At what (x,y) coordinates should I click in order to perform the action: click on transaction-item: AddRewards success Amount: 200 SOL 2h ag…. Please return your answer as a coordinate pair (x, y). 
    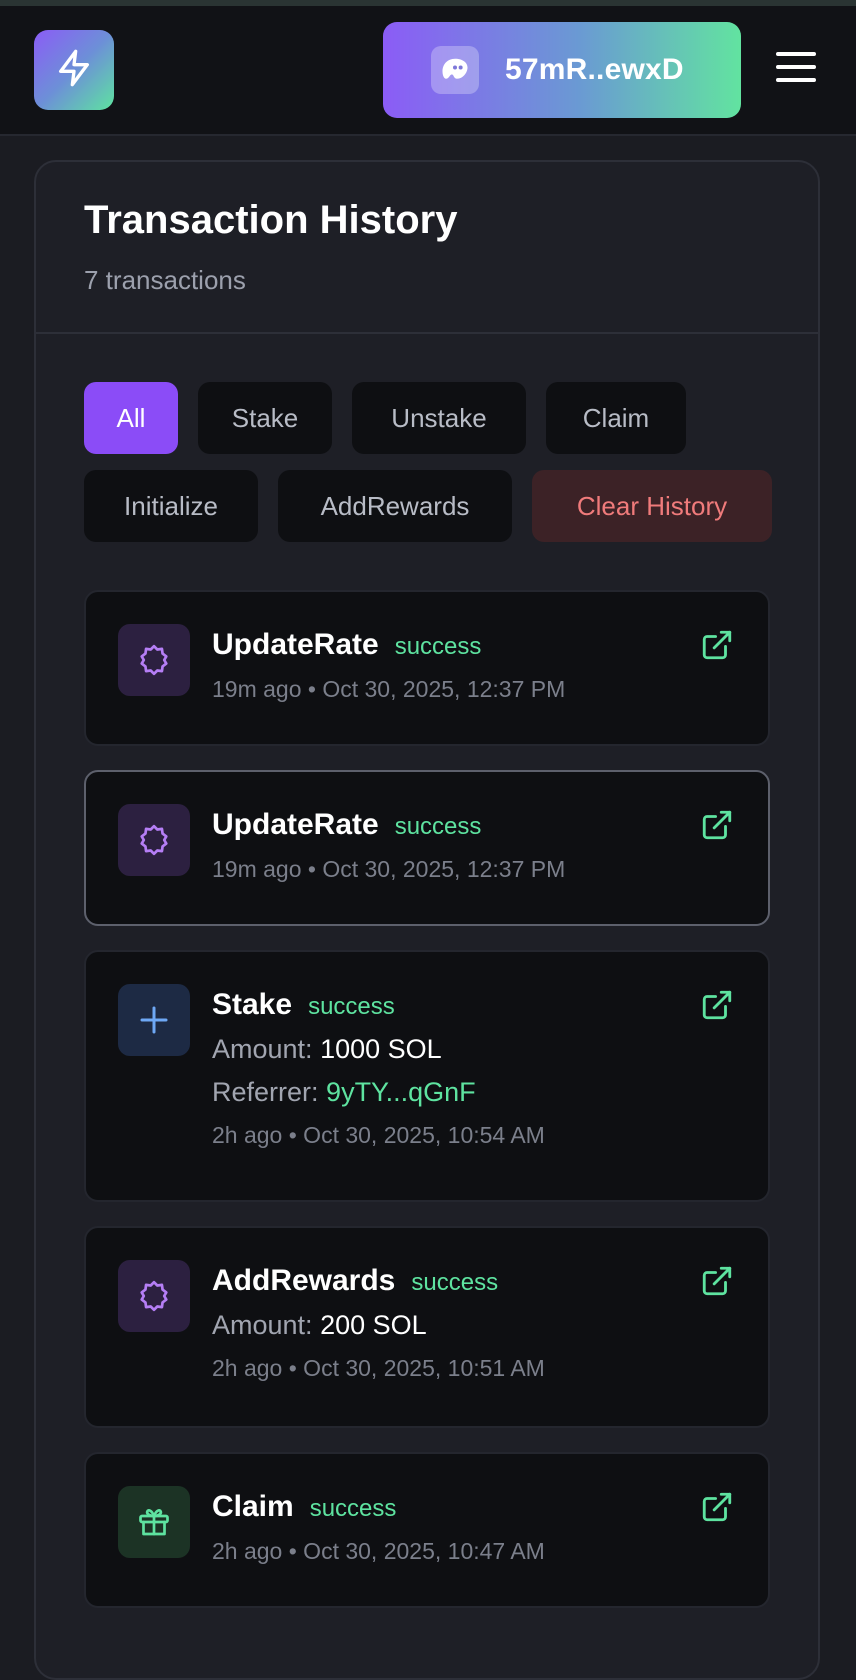
    Looking at the image, I should click on (427, 1327).